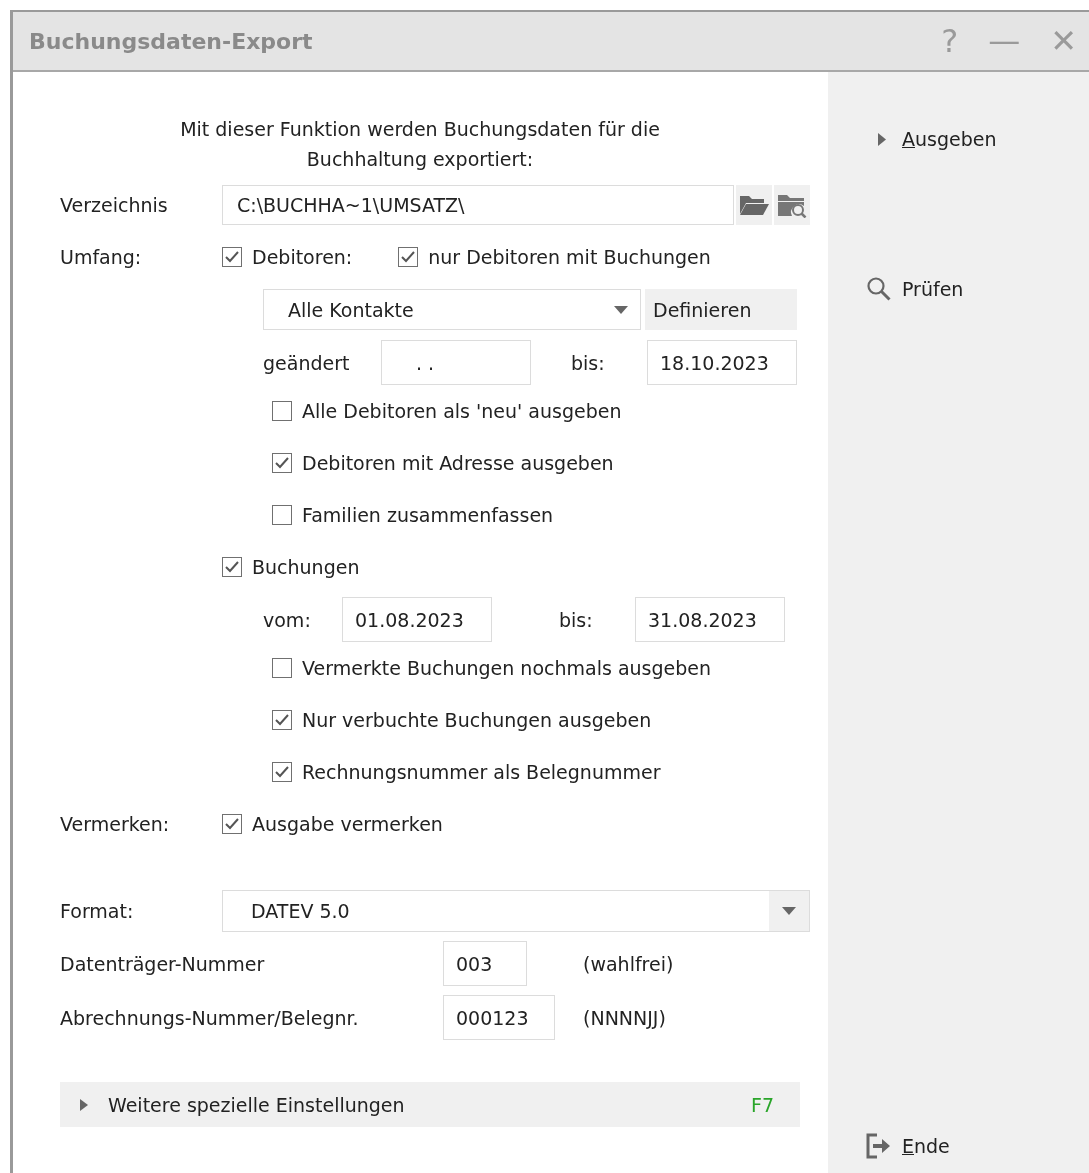 This screenshot has width=1089, height=1173. Describe the element at coordinates (417, 619) in the screenshot. I see `date-field: 01.08.2023` at that location.